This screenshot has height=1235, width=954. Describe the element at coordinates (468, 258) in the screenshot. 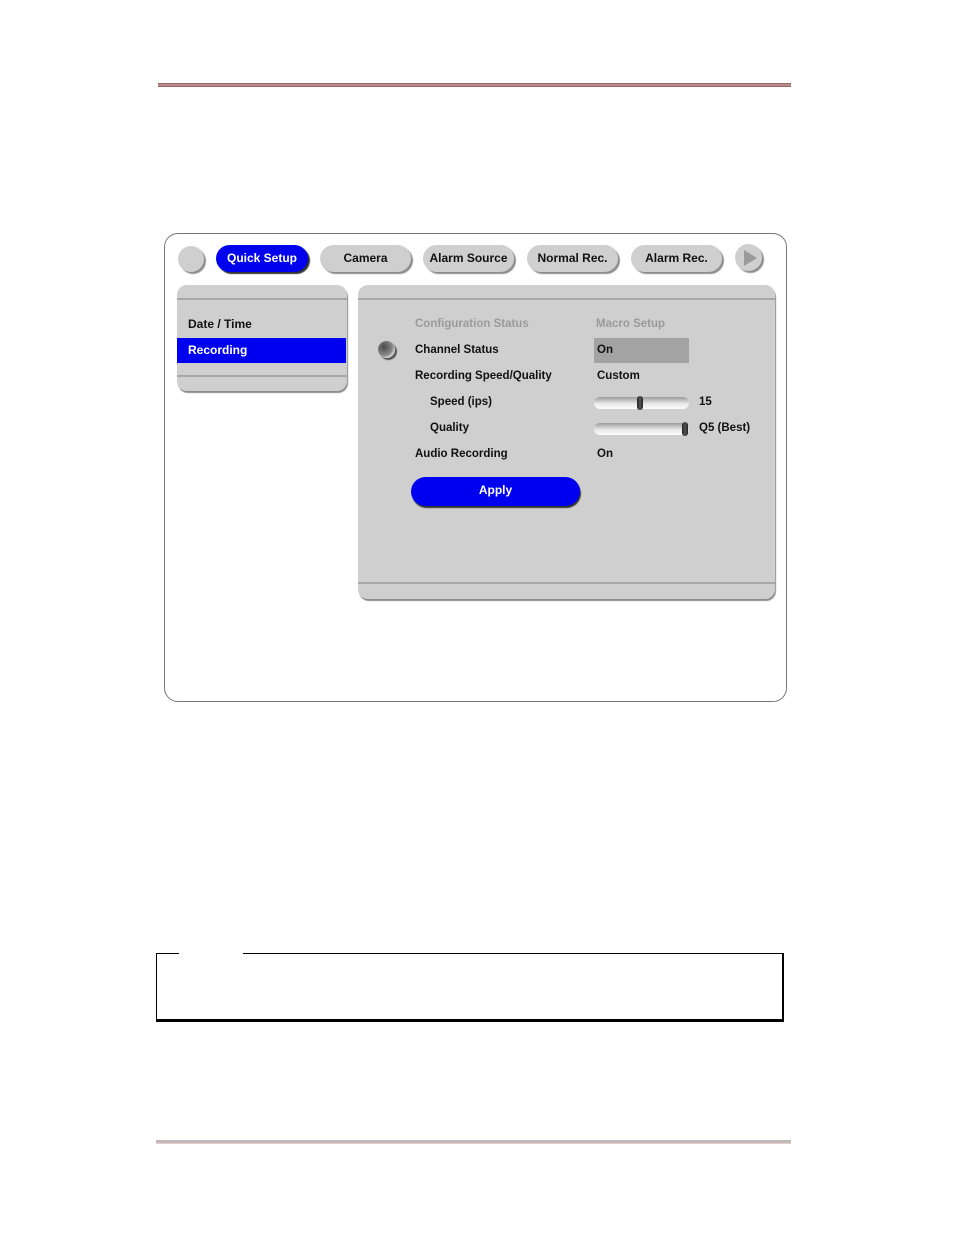

I see `tab-alarm-source: Alarm Source` at that location.